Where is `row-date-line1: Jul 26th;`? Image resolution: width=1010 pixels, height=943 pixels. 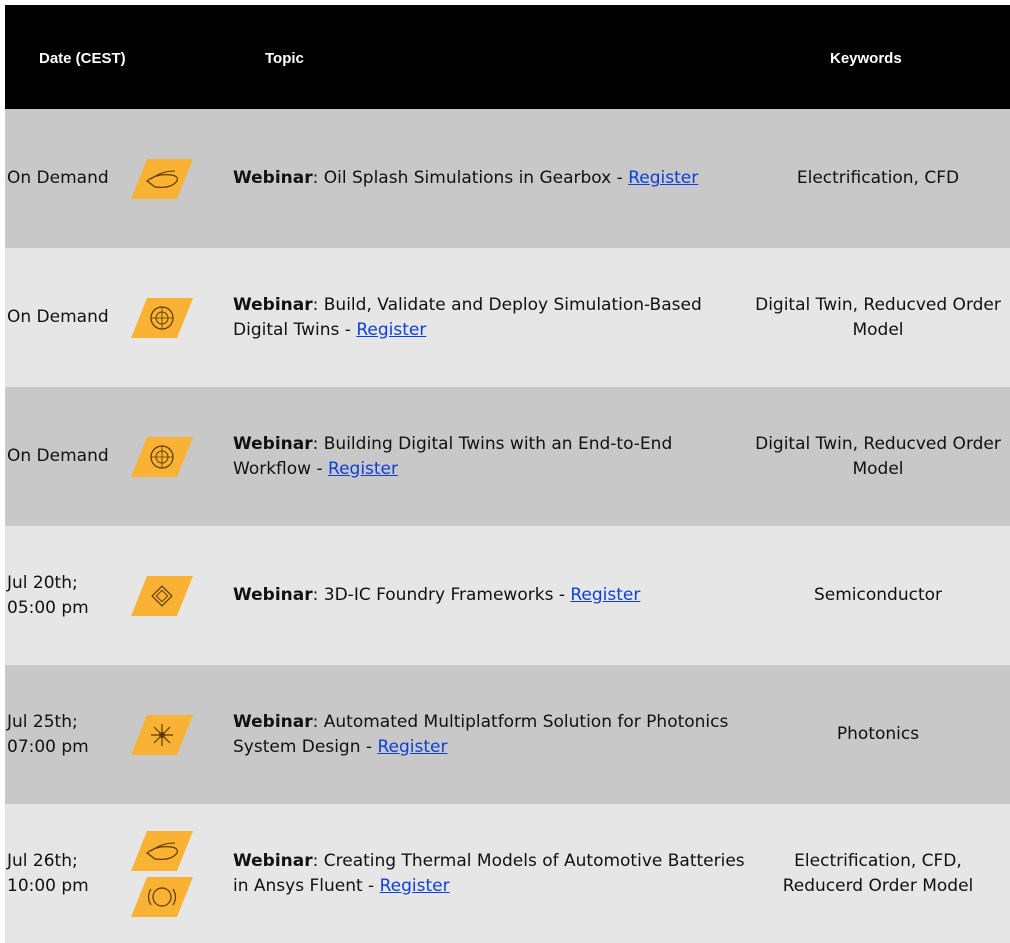
row-date-line1: Jul 26th; is located at coordinates (42, 860).